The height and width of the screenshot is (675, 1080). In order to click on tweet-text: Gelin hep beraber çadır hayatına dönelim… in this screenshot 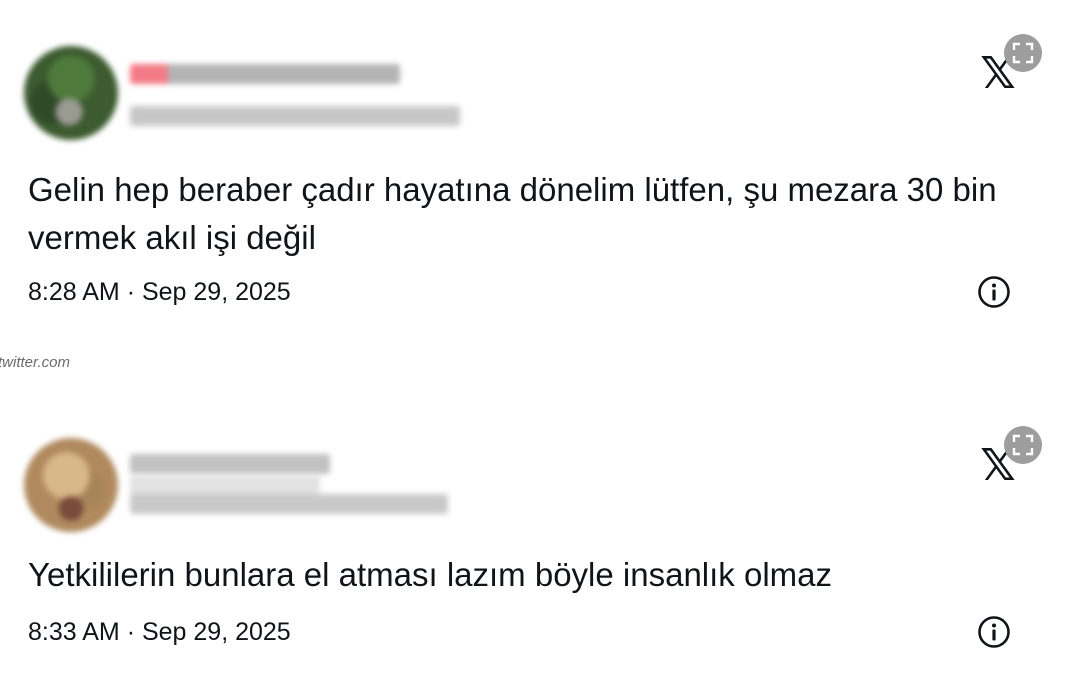, I will do `click(512, 213)`.